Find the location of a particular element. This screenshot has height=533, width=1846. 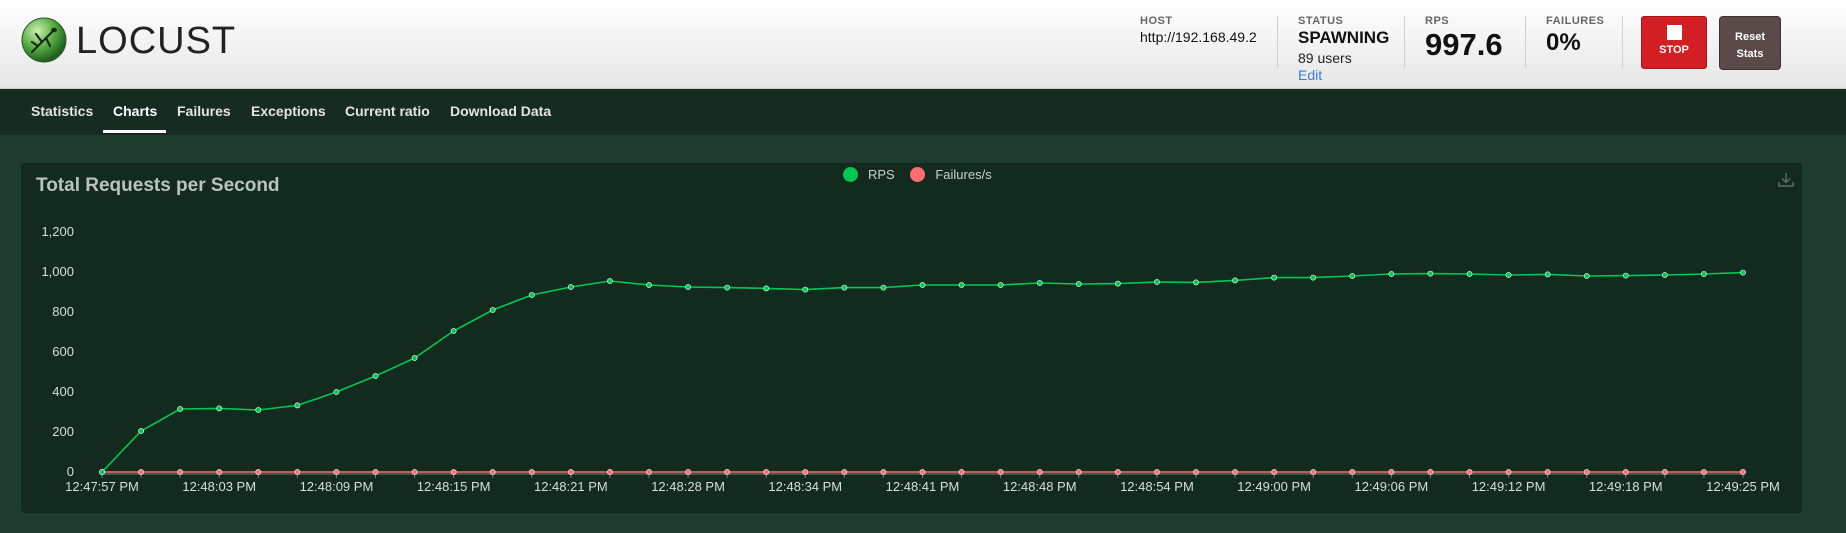

reset-stats-button: Reset Stats is located at coordinates (1750, 43).